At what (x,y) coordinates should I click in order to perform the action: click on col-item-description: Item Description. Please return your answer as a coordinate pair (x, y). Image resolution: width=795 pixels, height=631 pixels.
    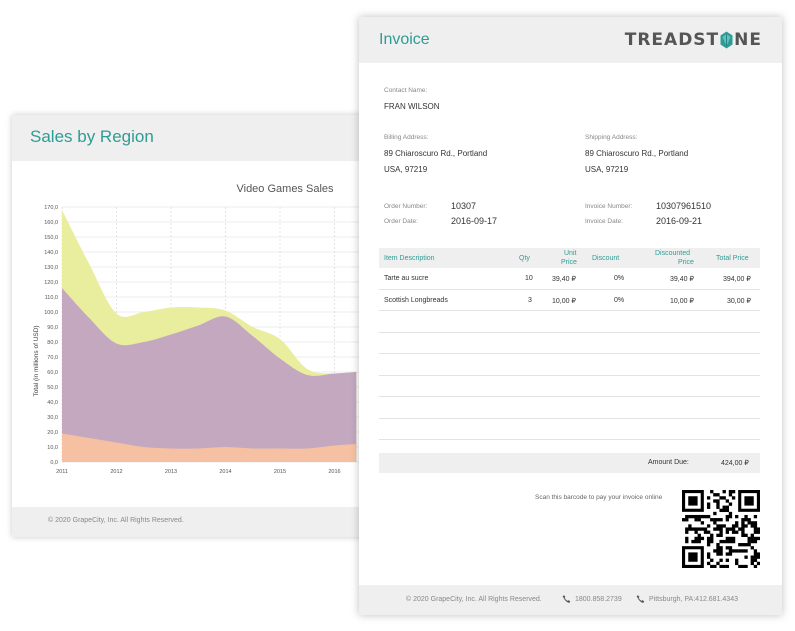
    Looking at the image, I should click on (409, 258).